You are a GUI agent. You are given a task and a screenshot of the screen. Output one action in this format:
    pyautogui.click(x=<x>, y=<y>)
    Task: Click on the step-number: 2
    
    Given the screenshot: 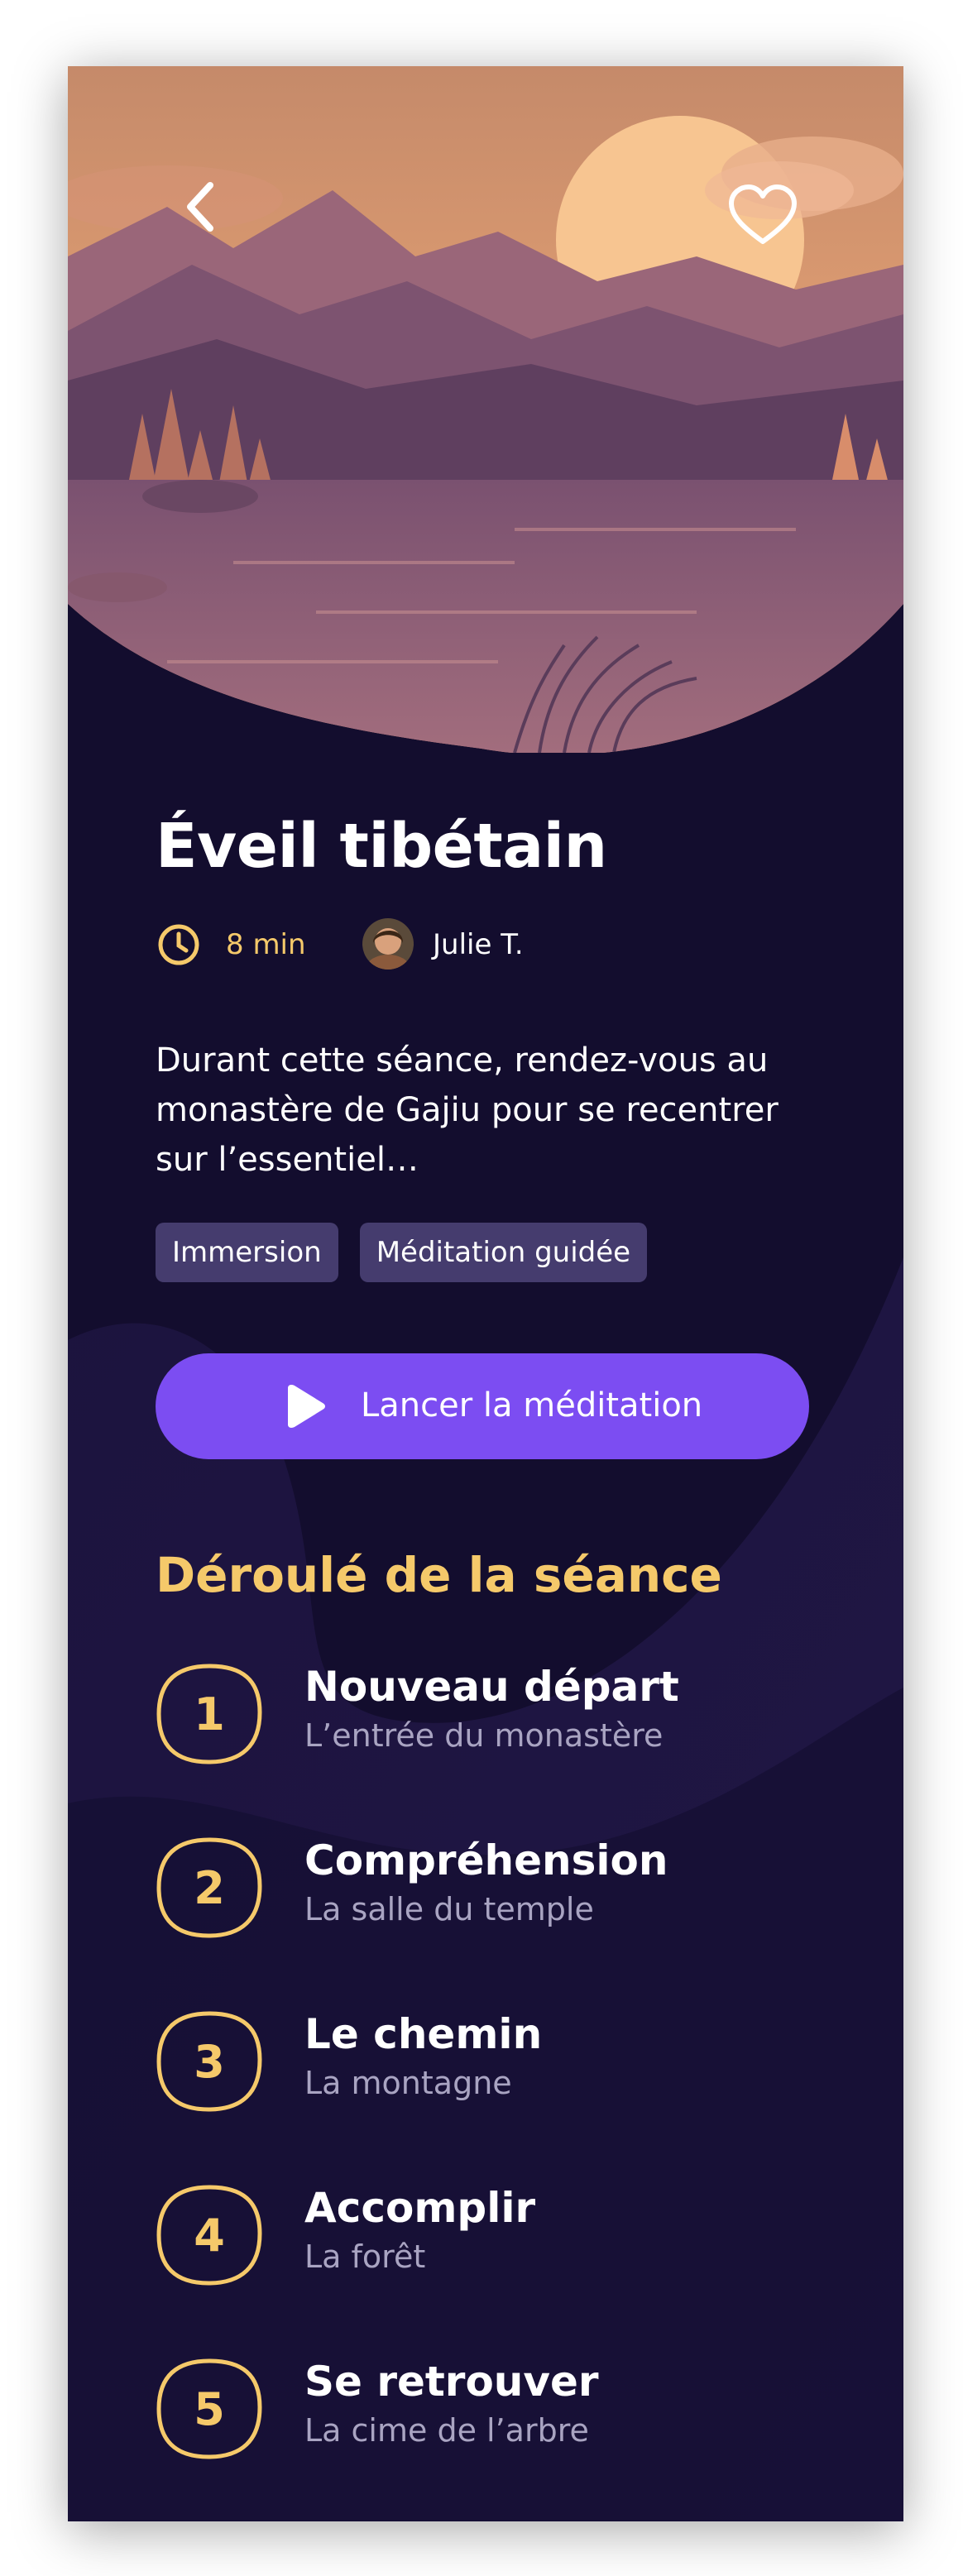 What is the action you would take?
    pyautogui.click(x=209, y=1888)
    